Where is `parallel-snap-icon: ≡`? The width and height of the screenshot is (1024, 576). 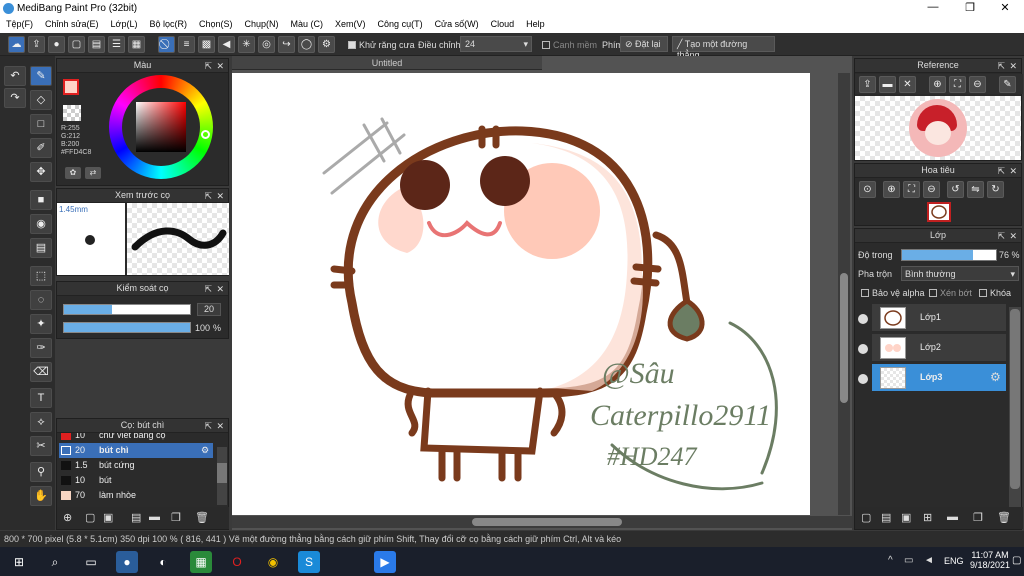
parallel-snap-icon: ≡ is located at coordinates (186, 44).